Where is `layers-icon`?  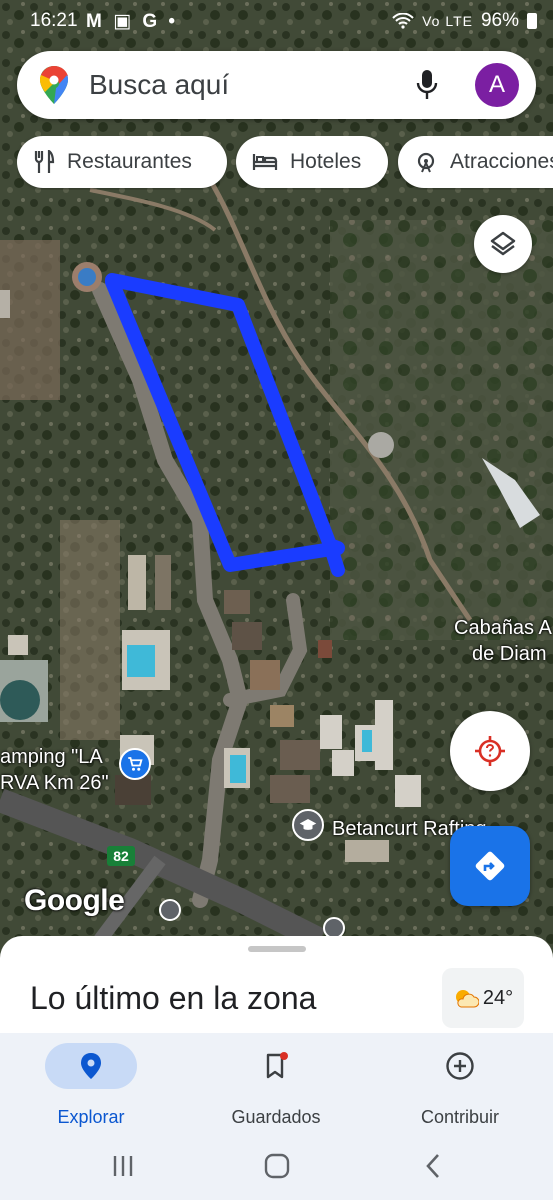 layers-icon is located at coordinates (503, 243).